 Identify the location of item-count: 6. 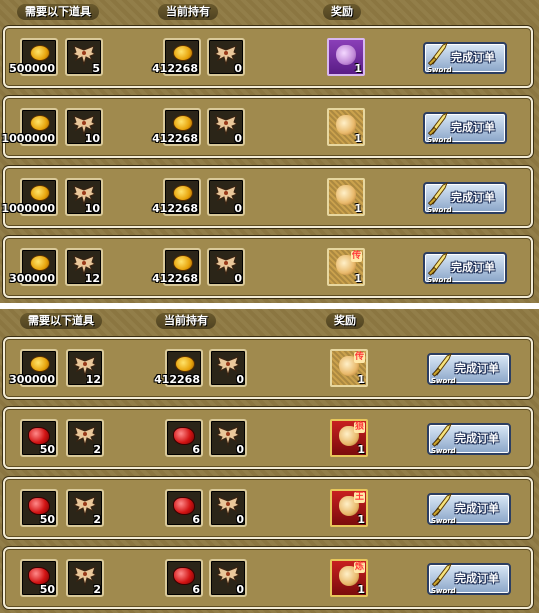
(196, 519).